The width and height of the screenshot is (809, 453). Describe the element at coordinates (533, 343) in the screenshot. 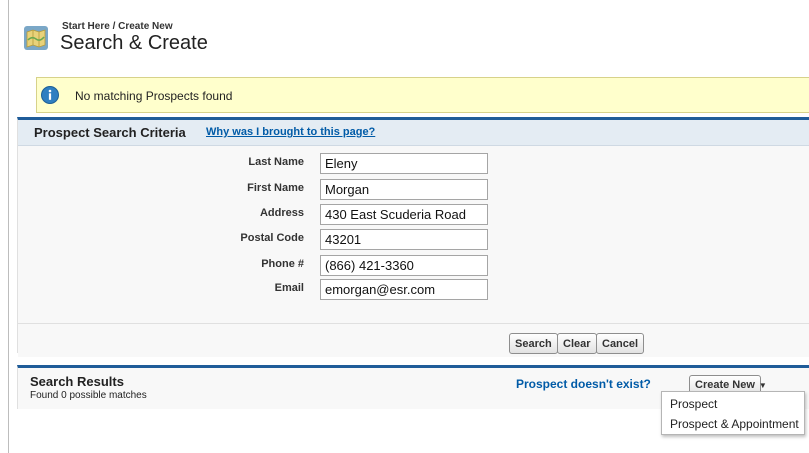

I see `search-button: Search` at that location.